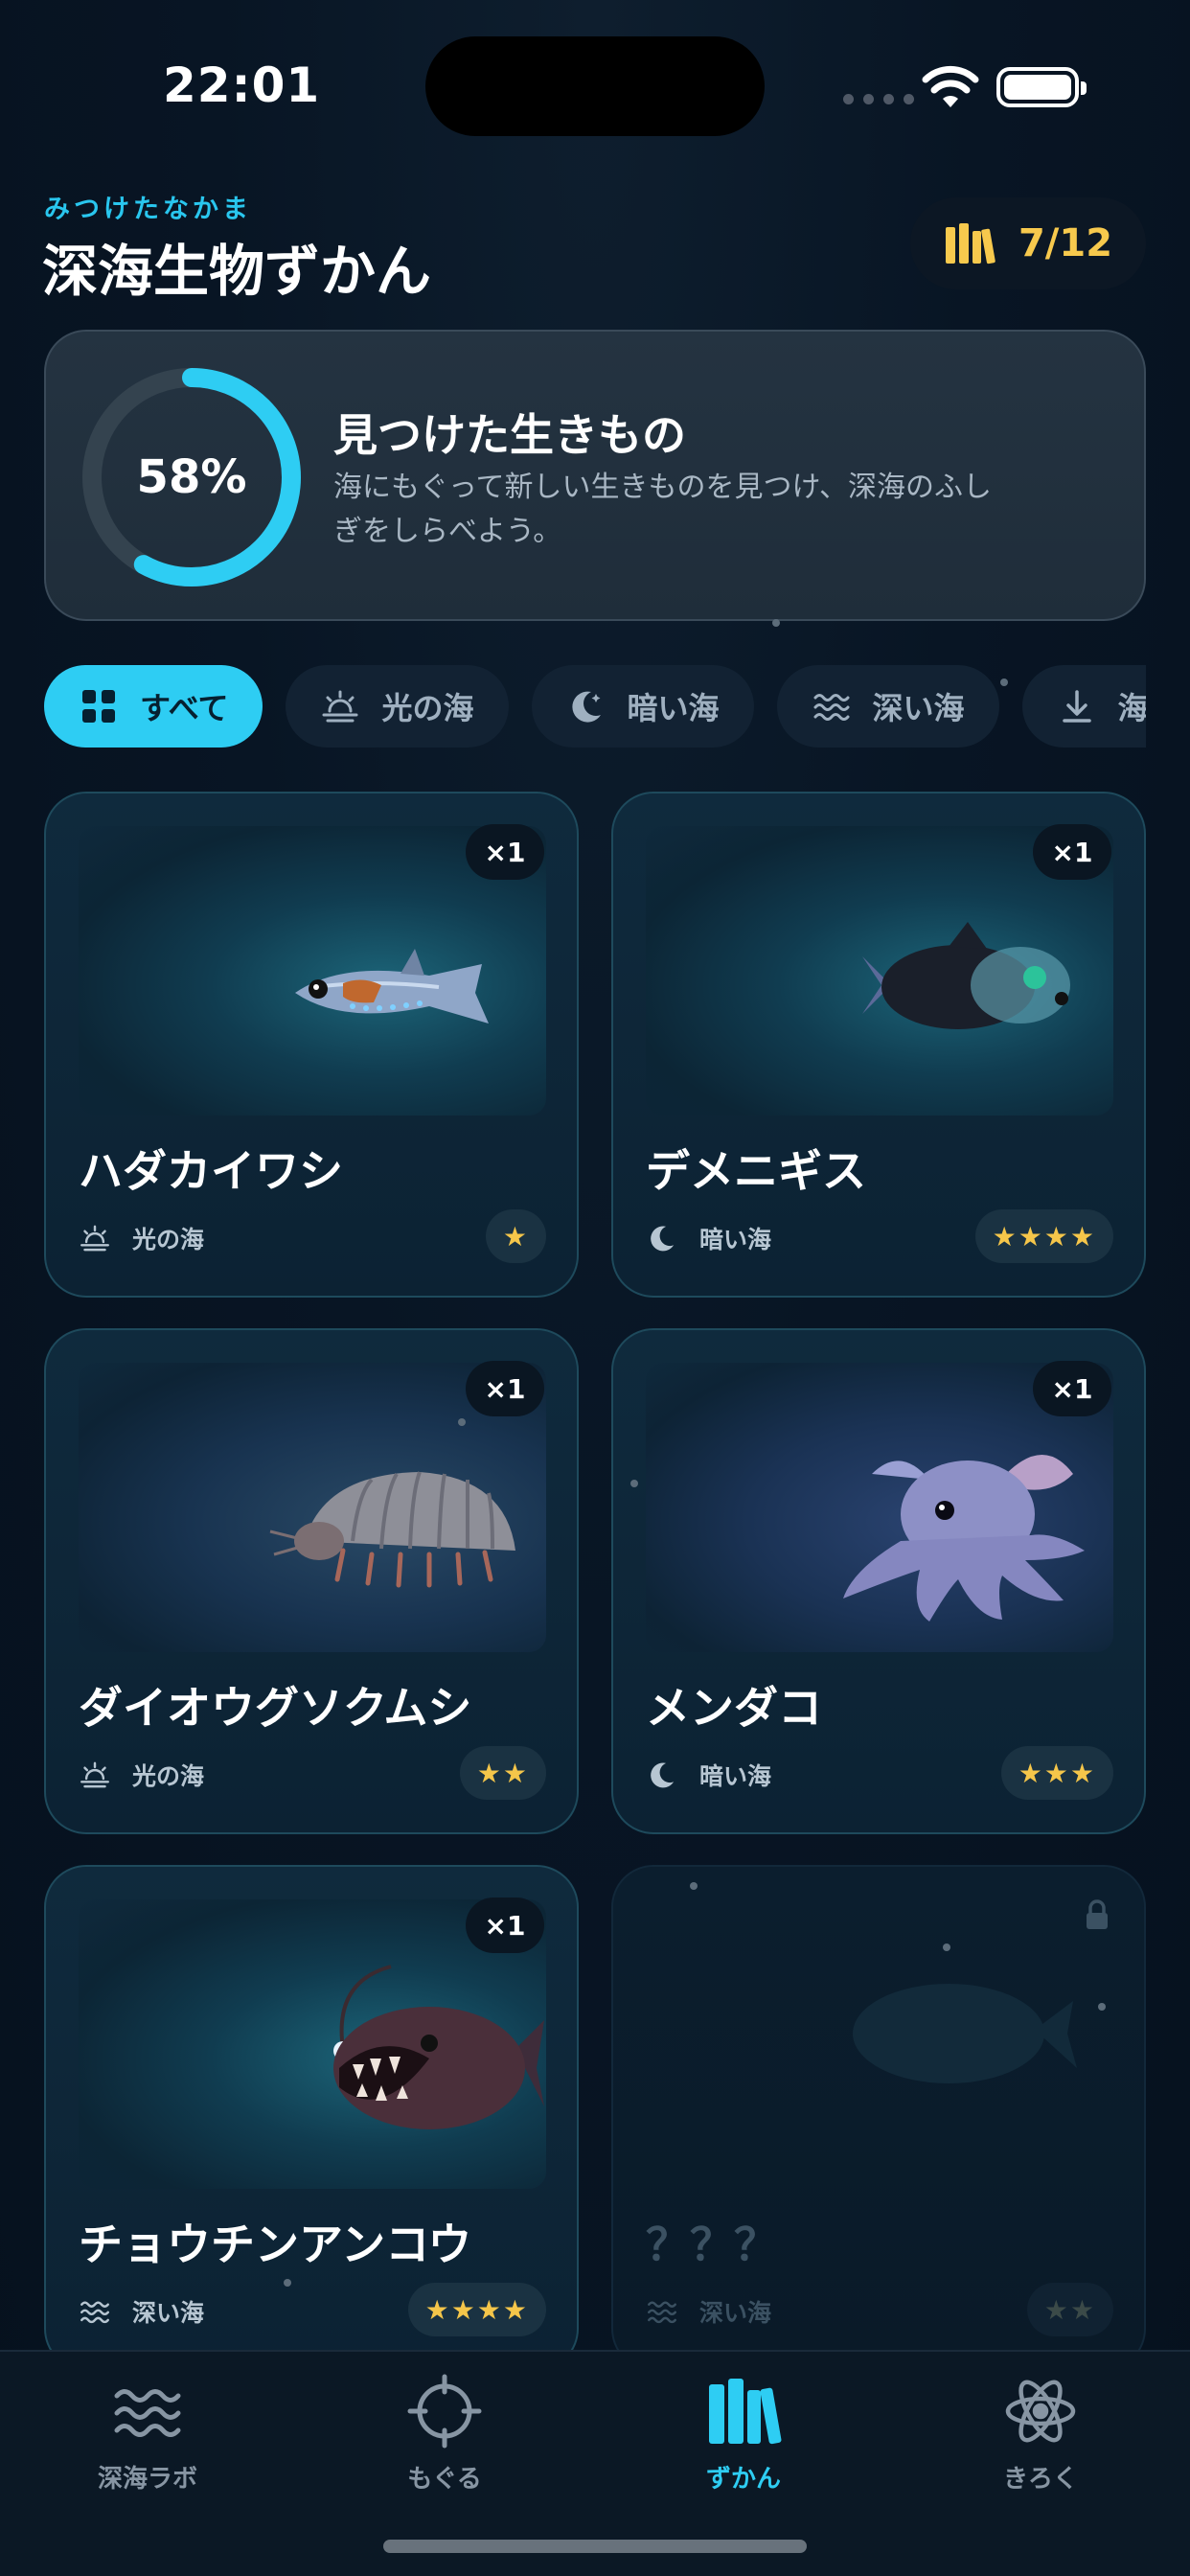 The image size is (1190, 2576). I want to click on filter-label: 海の, so click(1132, 708).